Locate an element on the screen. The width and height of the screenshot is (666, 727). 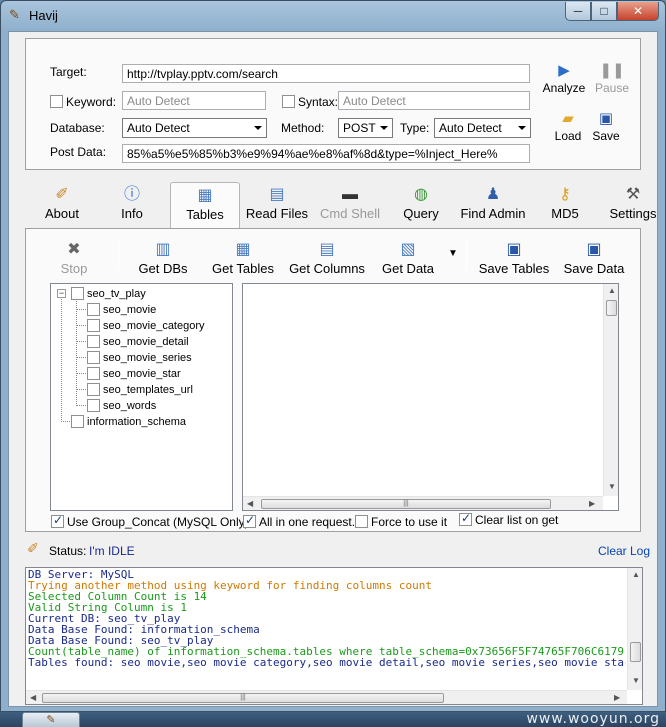
data-icon: ▧ is located at coordinates (408, 249).